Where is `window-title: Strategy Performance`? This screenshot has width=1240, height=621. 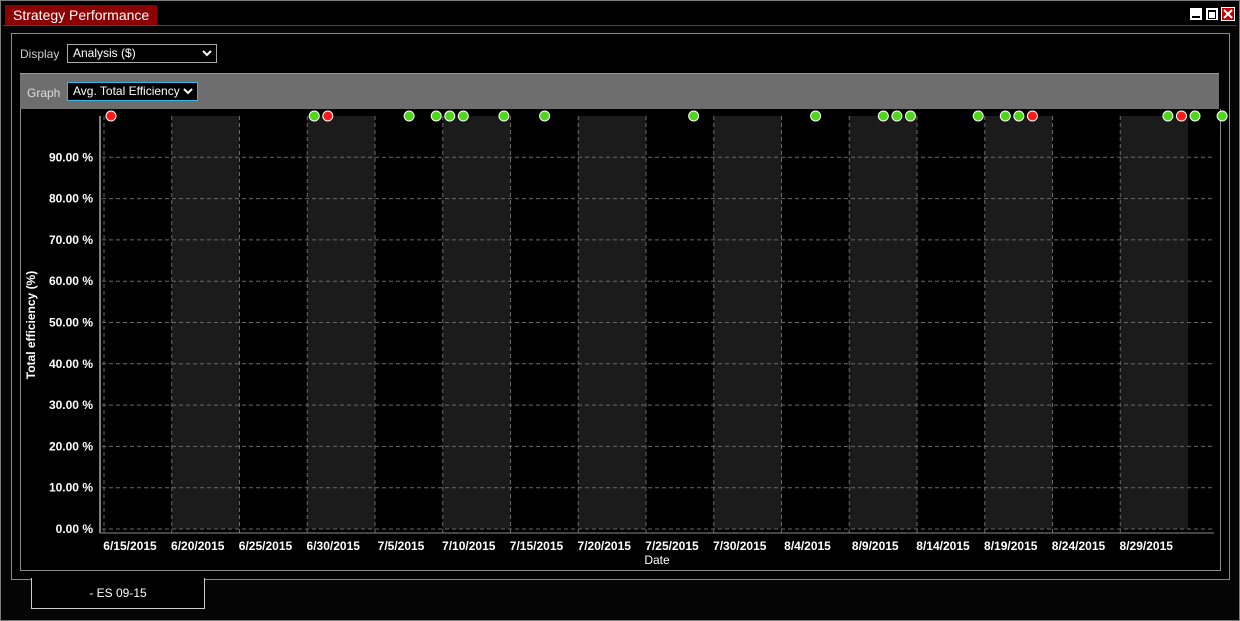
window-title: Strategy Performance is located at coordinates (81, 15).